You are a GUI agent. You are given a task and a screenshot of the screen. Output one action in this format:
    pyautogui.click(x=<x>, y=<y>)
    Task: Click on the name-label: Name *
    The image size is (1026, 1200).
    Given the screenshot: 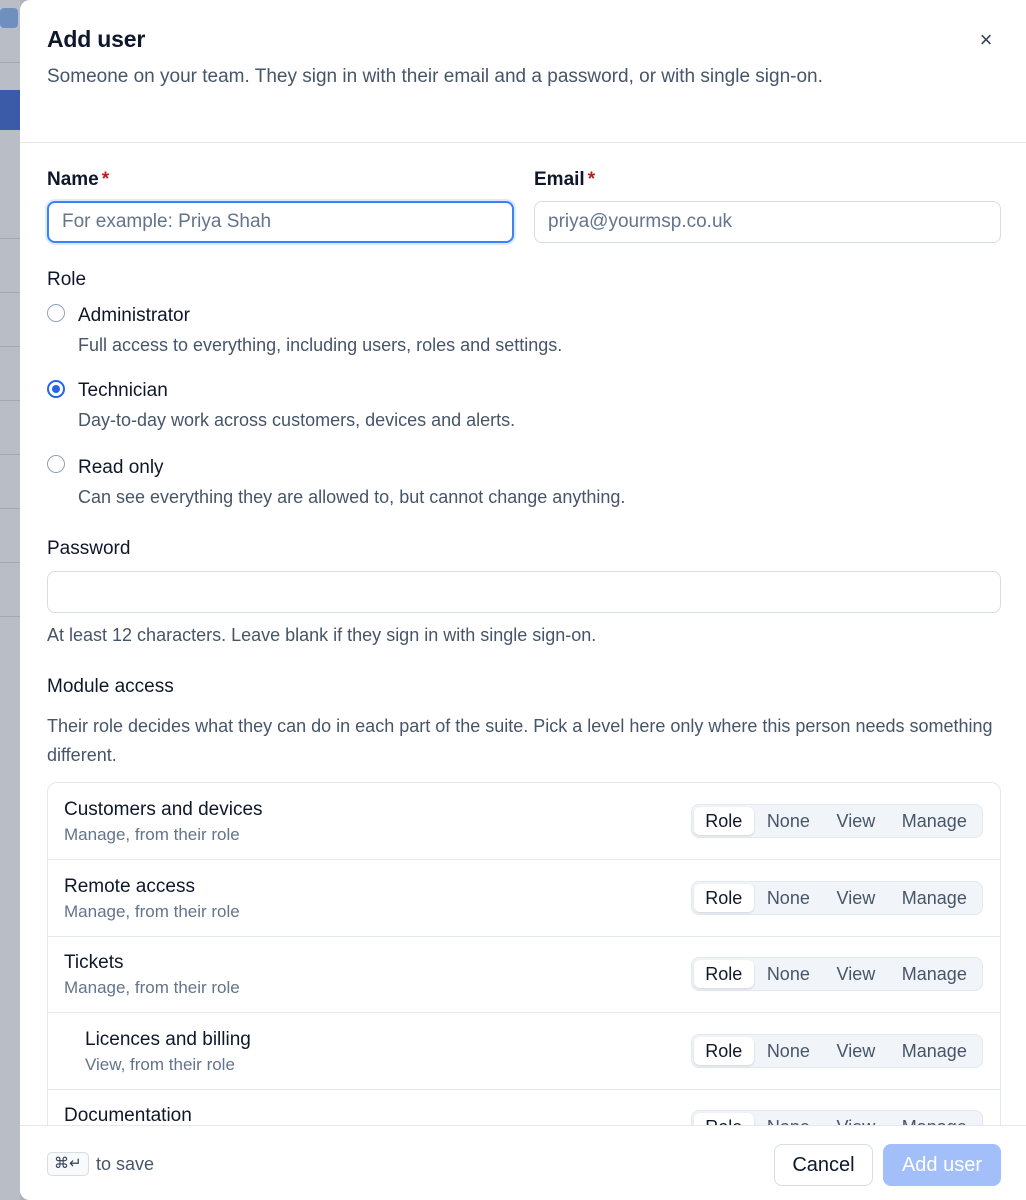 What is the action you would take?
    pyautogui.click(x=78, y=180)
    